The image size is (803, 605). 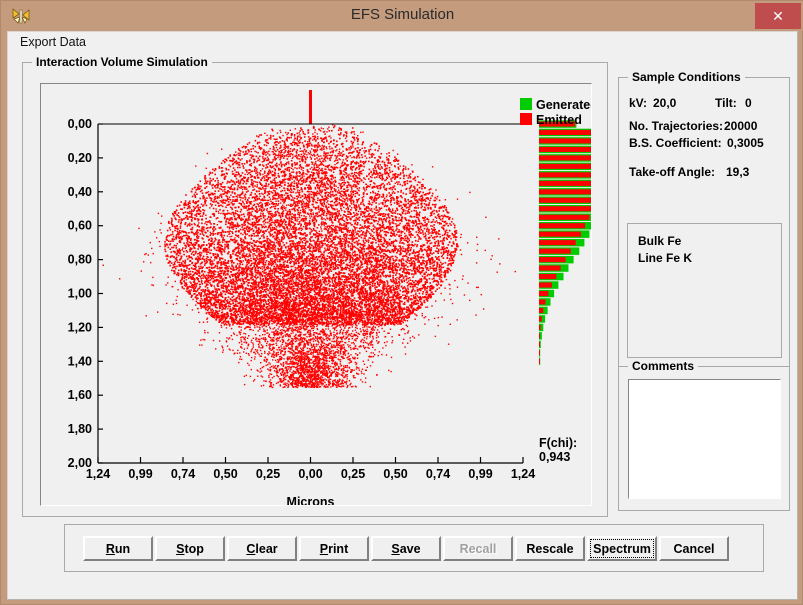 I want to click on y-axis-tick-label: 1,80, so click(x=80, y=429).